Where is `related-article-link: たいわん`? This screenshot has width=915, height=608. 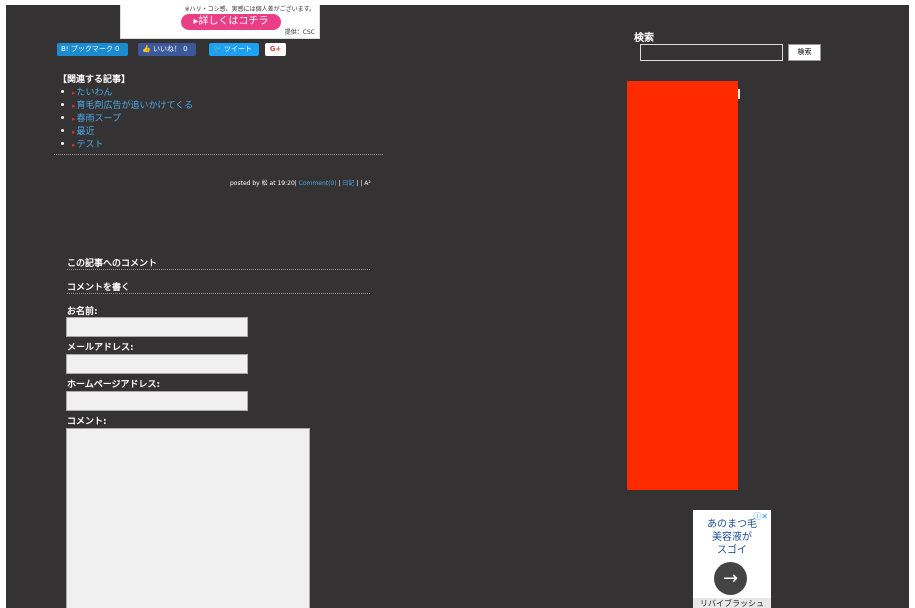
related-article-link: たいわん is located at coordinates (95, 93).